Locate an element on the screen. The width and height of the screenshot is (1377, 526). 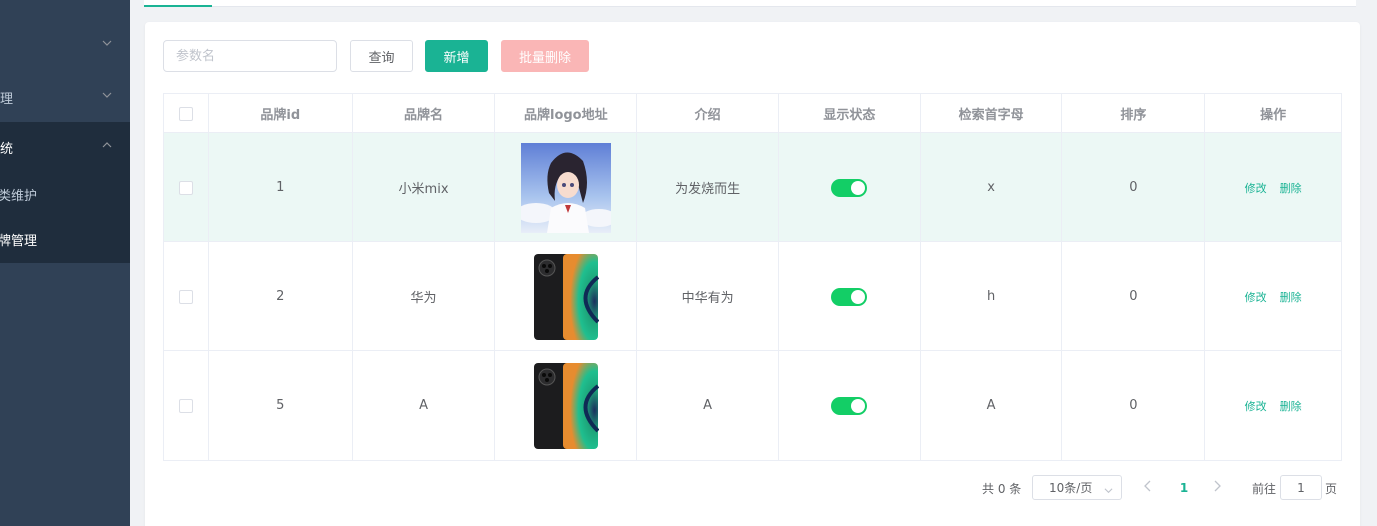
sidebar: 理 统 类维护 牌管理 is located at coordinates (65, 263).